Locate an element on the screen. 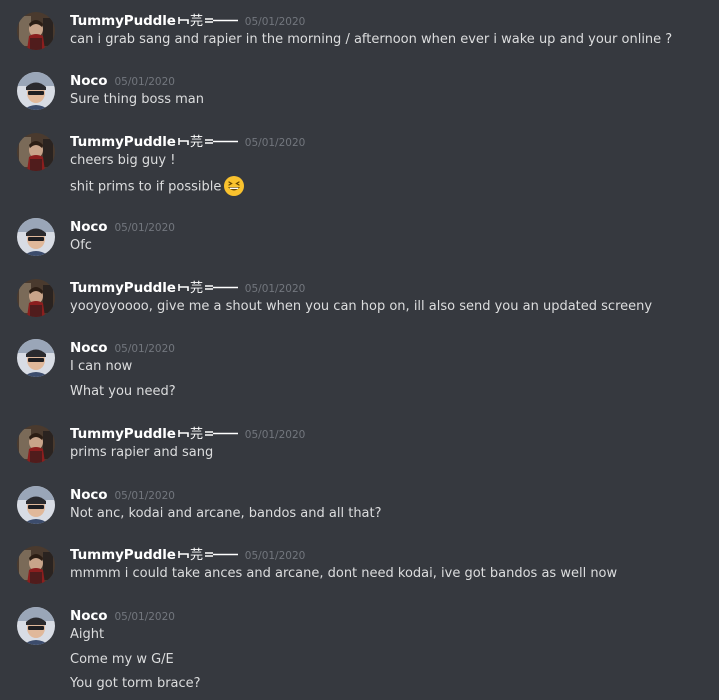  message-text: Sure thing boss man is located at coordinates (137, 99).